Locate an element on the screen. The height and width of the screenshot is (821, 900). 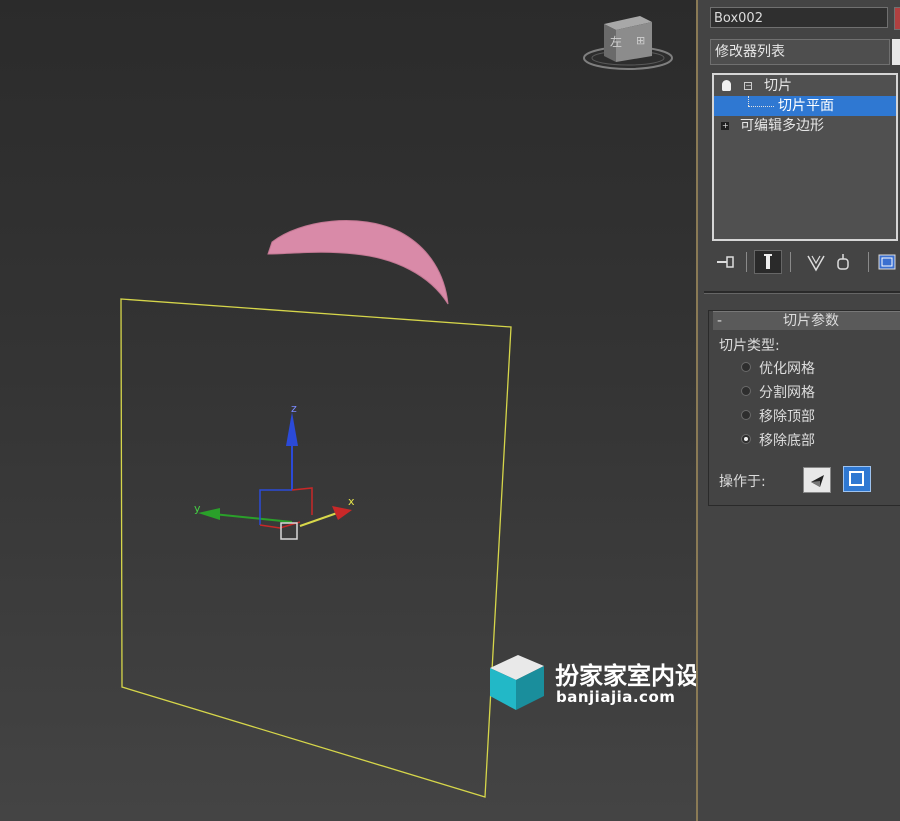
object-name-field: Box002 is located at coordinates (799, 17).